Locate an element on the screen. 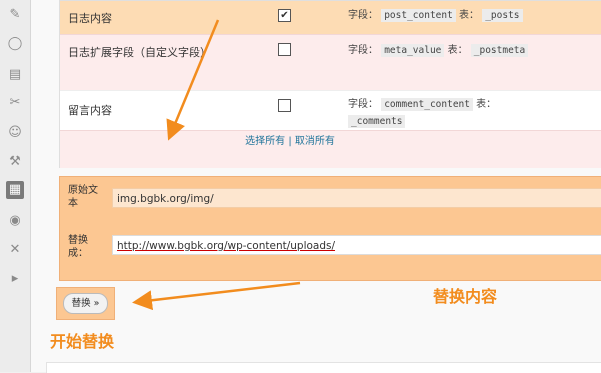 This screenshot has width=601, height=373. replace-button: 替换 » is located at coordinates (85, 303).